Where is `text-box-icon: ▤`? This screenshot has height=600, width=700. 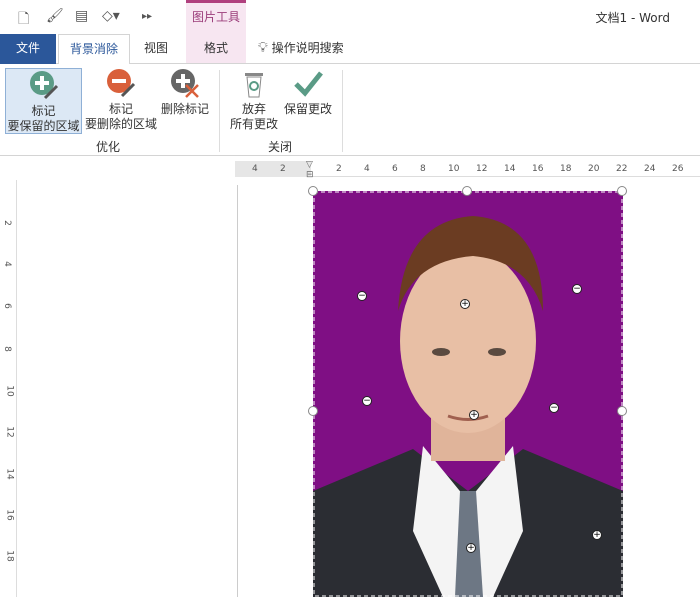 text-box-icon: ▤ is located at coordinates (81, 16).